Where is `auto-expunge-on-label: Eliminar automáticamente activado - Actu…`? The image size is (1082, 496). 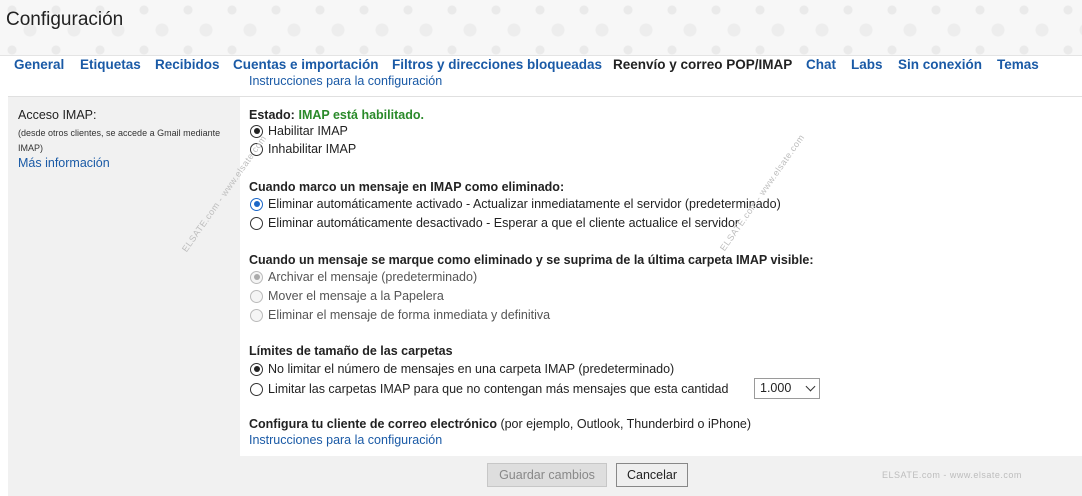
auto-expunge-on-label: Eliminar automáticamente activado - Actu… is located at coordinates (524, 204).